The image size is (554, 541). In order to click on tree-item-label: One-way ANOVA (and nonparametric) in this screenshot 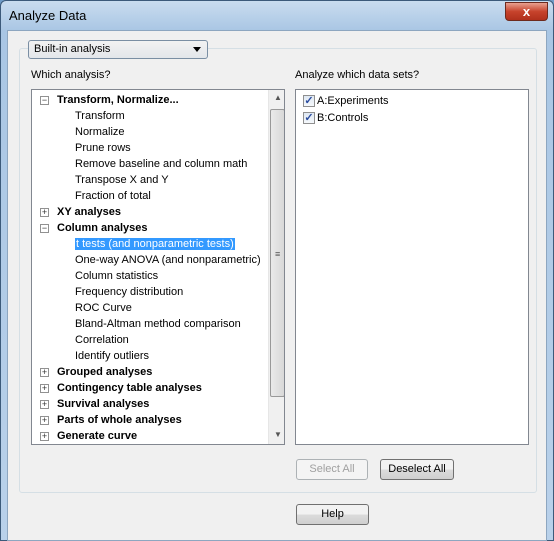, I will do `click(168, 260)`.